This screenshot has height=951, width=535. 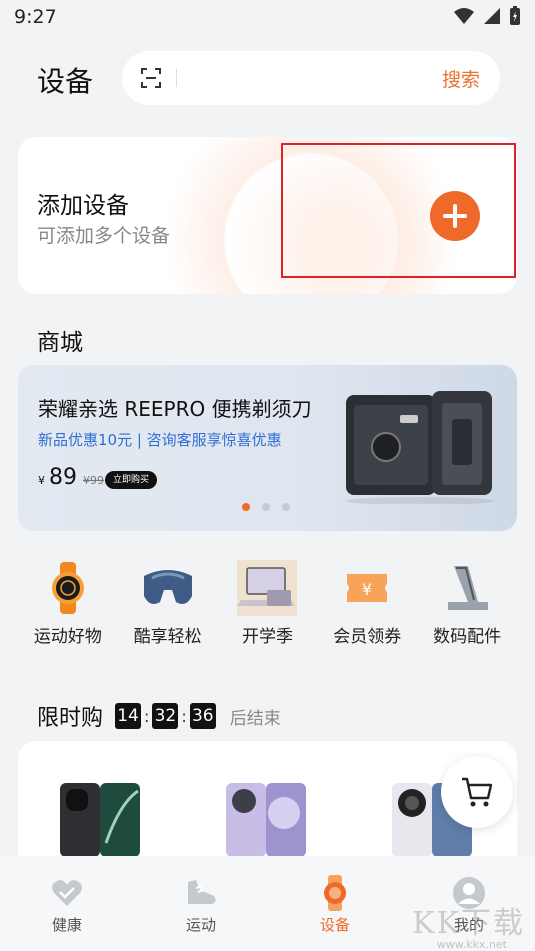 I want to click on category-label: 数码配件, so click(x=467, y=637).